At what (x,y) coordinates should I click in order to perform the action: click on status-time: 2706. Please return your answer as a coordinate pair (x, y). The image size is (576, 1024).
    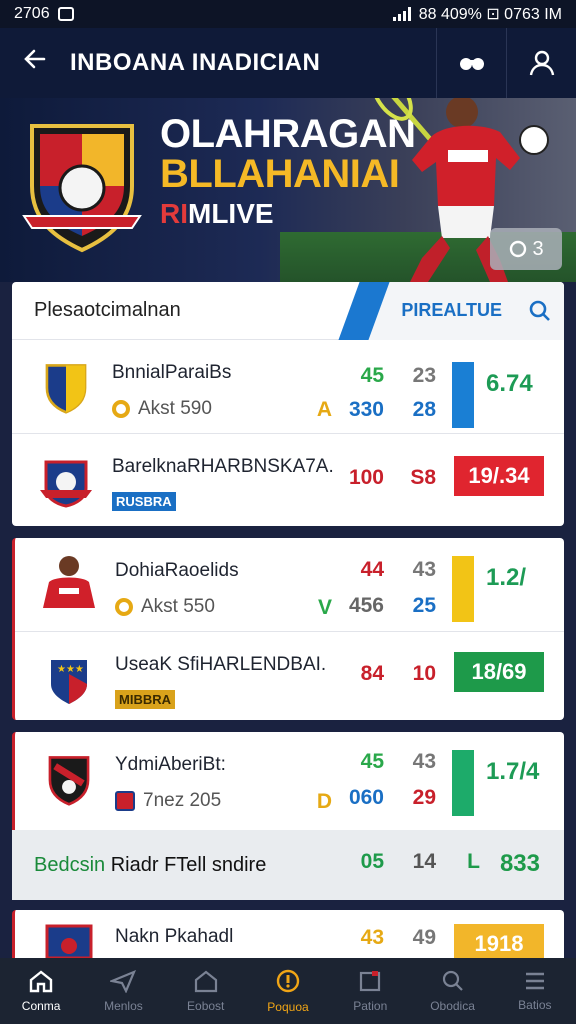
    Looking at the image, I should click on (32, 13).